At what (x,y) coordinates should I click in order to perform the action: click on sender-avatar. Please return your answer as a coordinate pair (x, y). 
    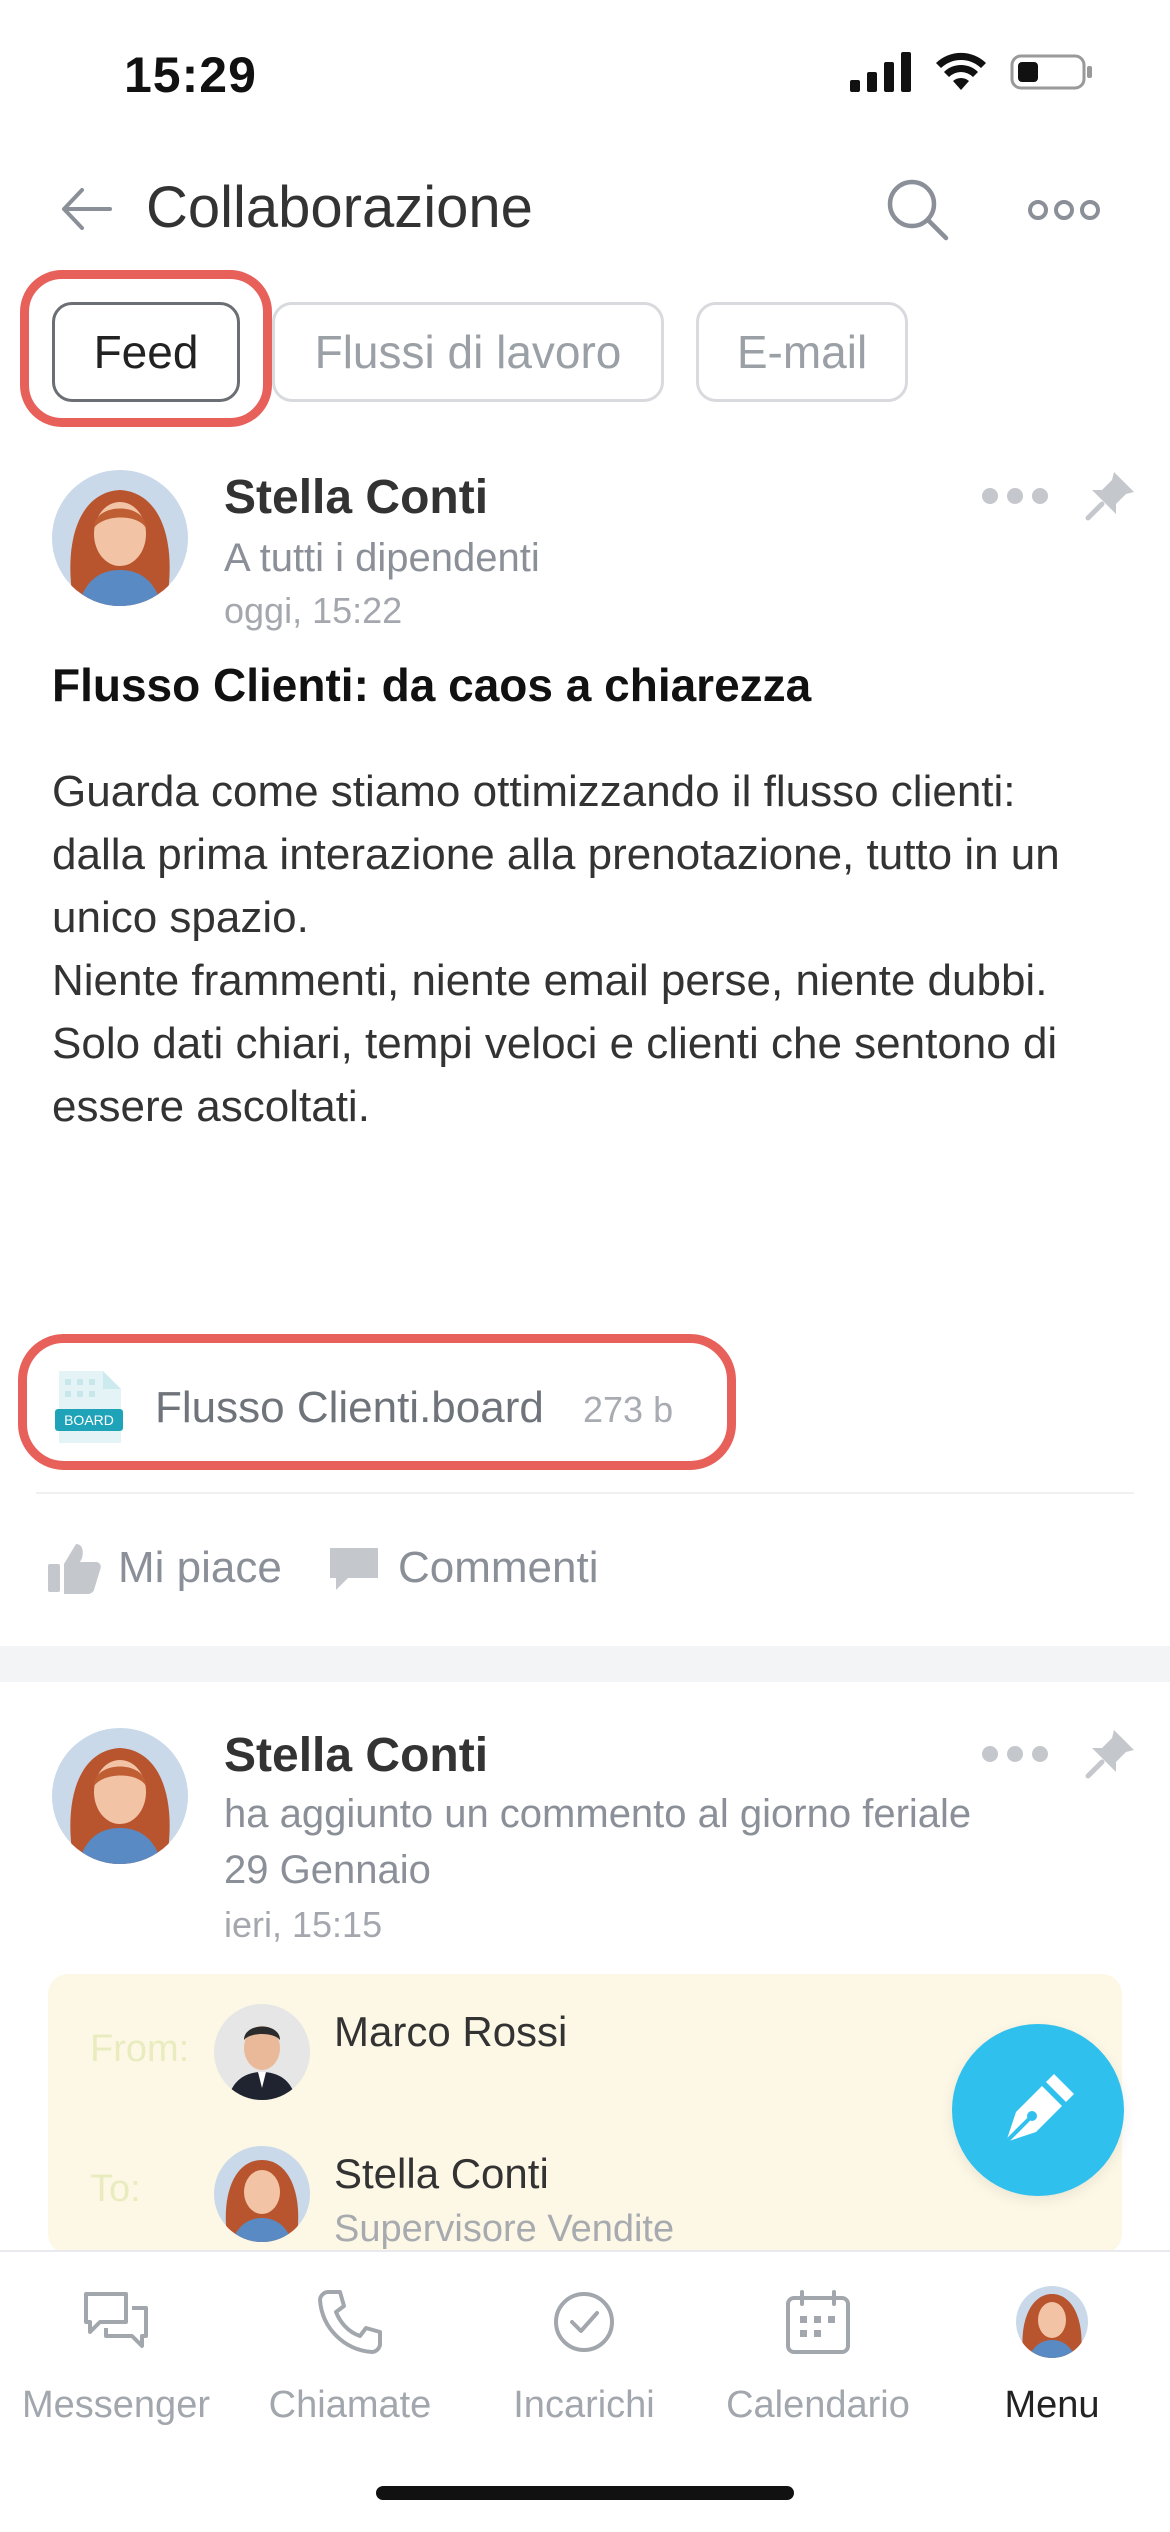
    Looking at the image, I should click on (262, 2052).